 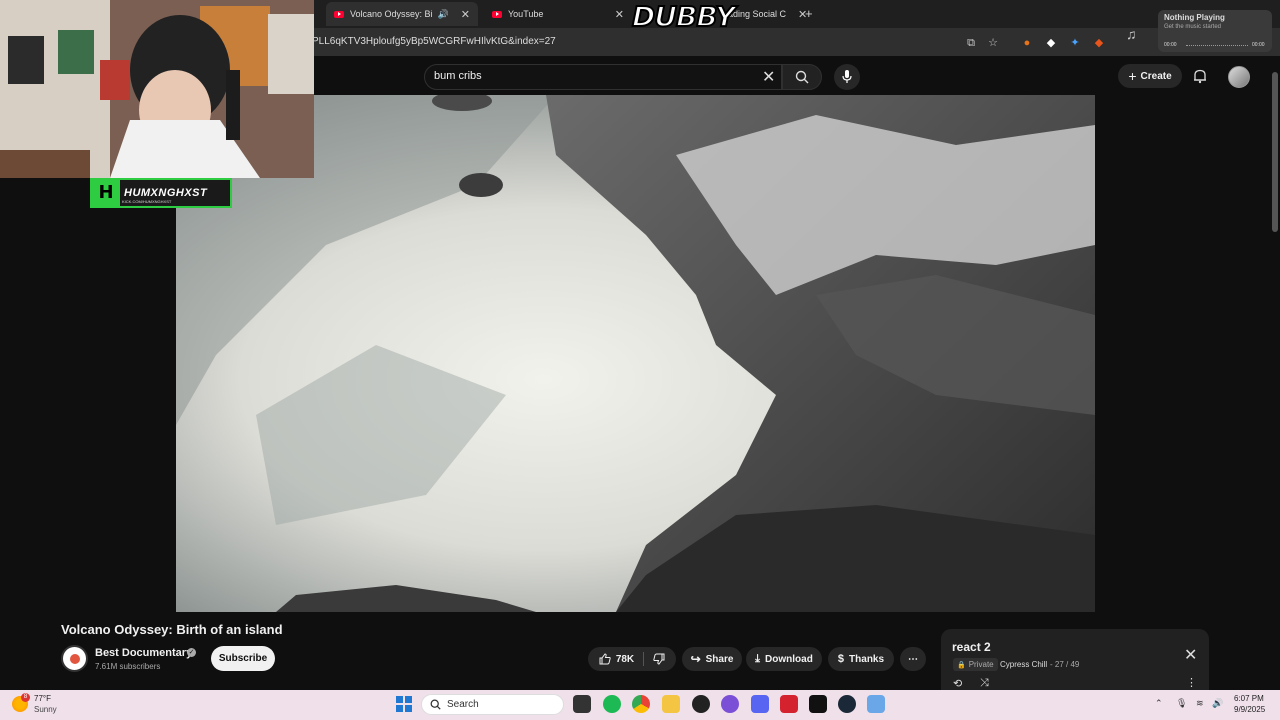 What do you see at coordinates (760, 704) in the screenshot?
I see `discord-icon` at bounding box center [760, 704].